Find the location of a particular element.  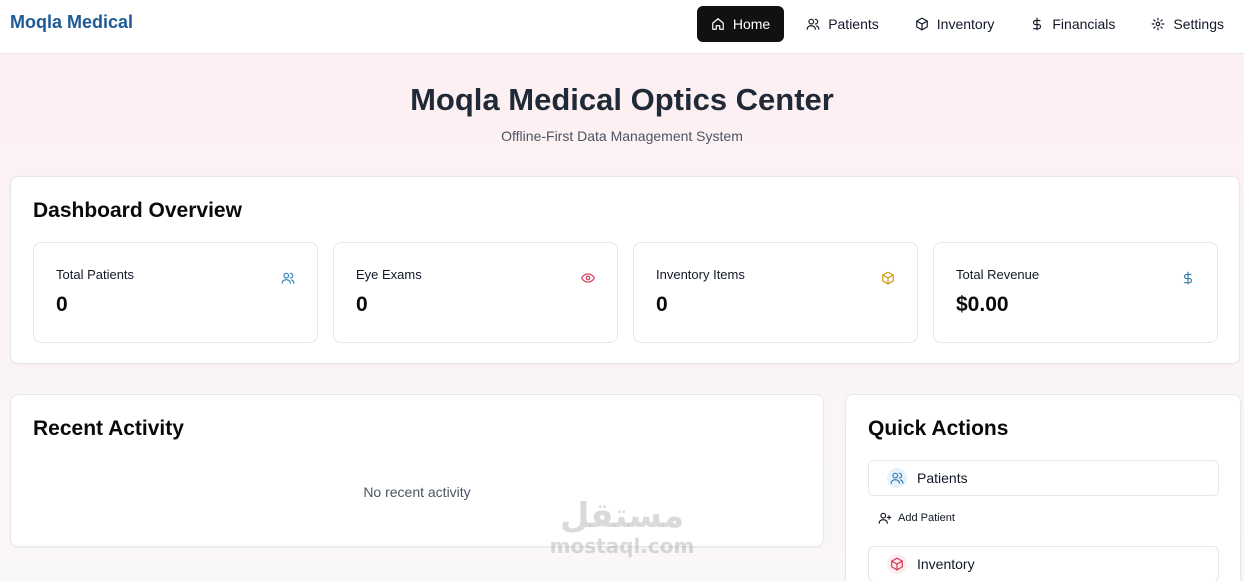

stat-label: Inventory Items is located at coordinates (700, 274).